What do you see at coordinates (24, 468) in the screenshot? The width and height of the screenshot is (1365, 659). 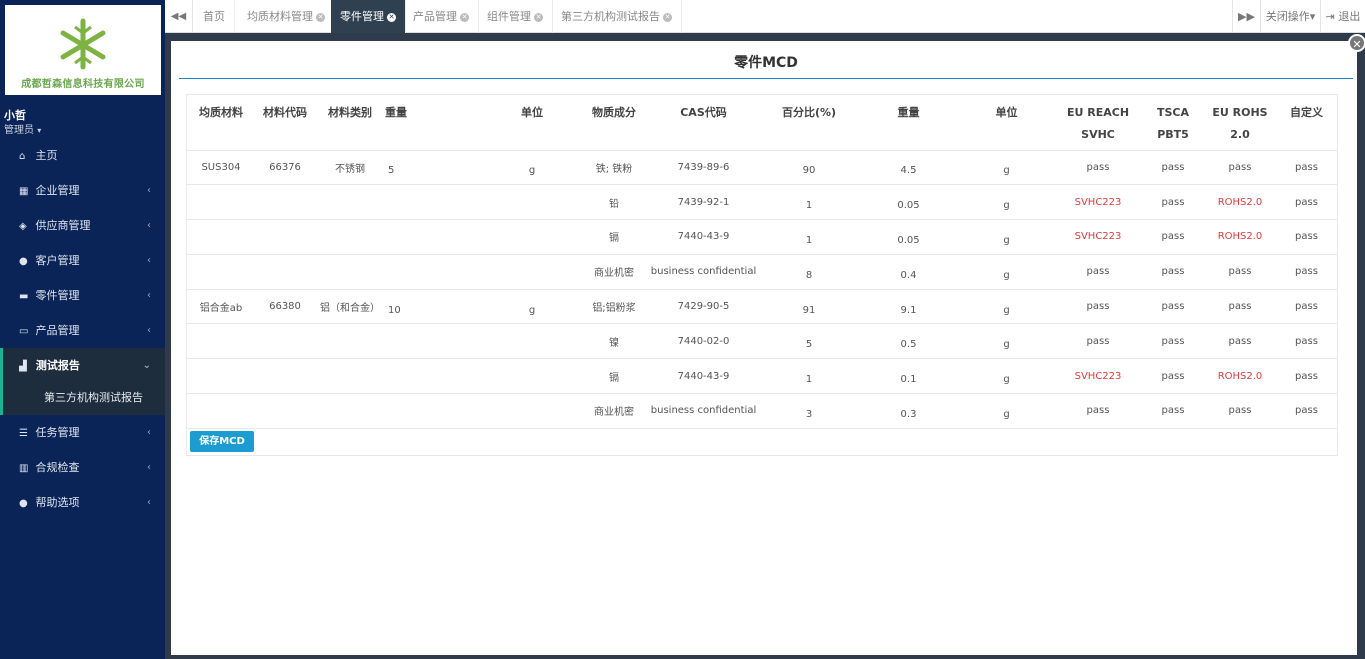 I see `map-icon: ▥` at bounding box center [24, 468].